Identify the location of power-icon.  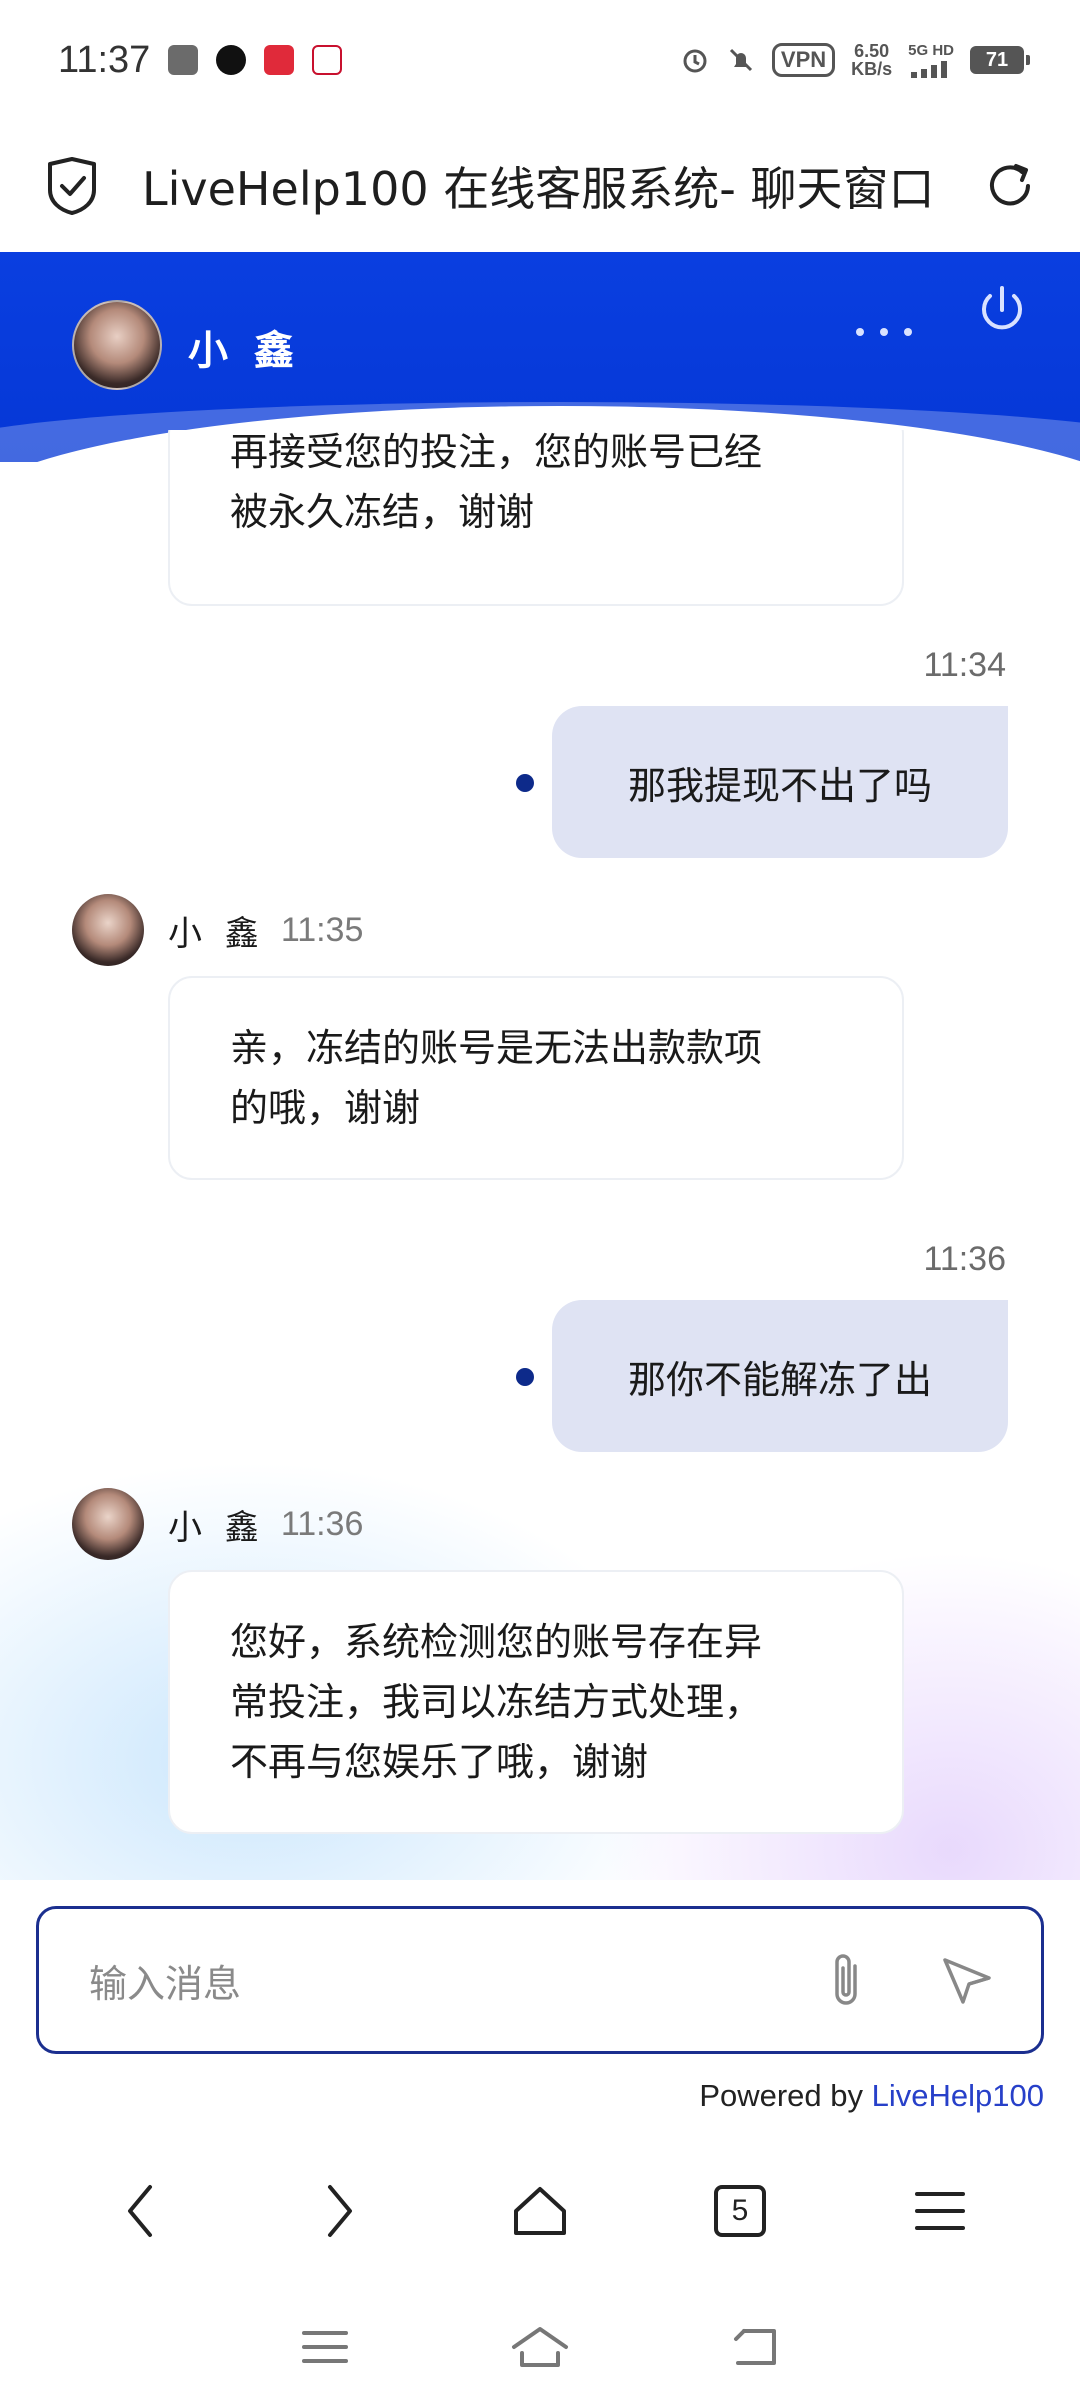
(1002, 310).